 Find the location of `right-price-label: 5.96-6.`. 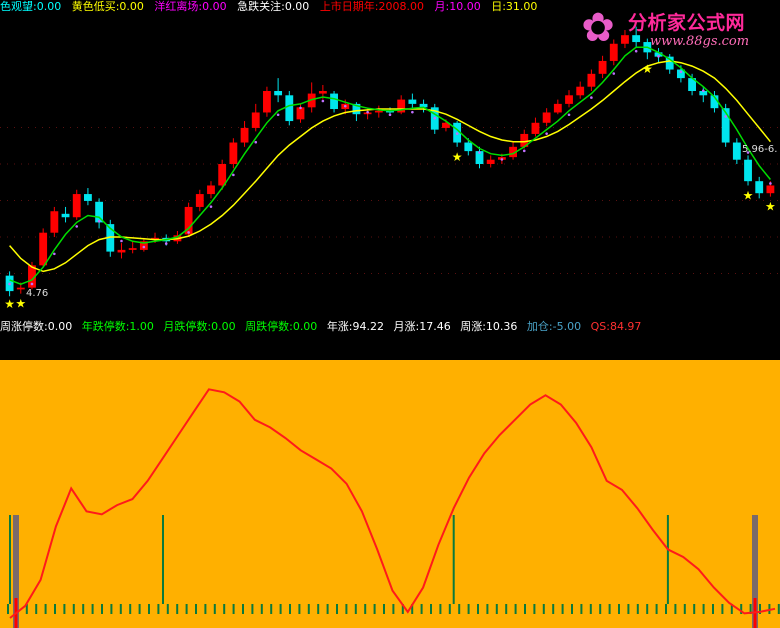

right-price-label: 5.96-6. is located at coordinates (760, 149).